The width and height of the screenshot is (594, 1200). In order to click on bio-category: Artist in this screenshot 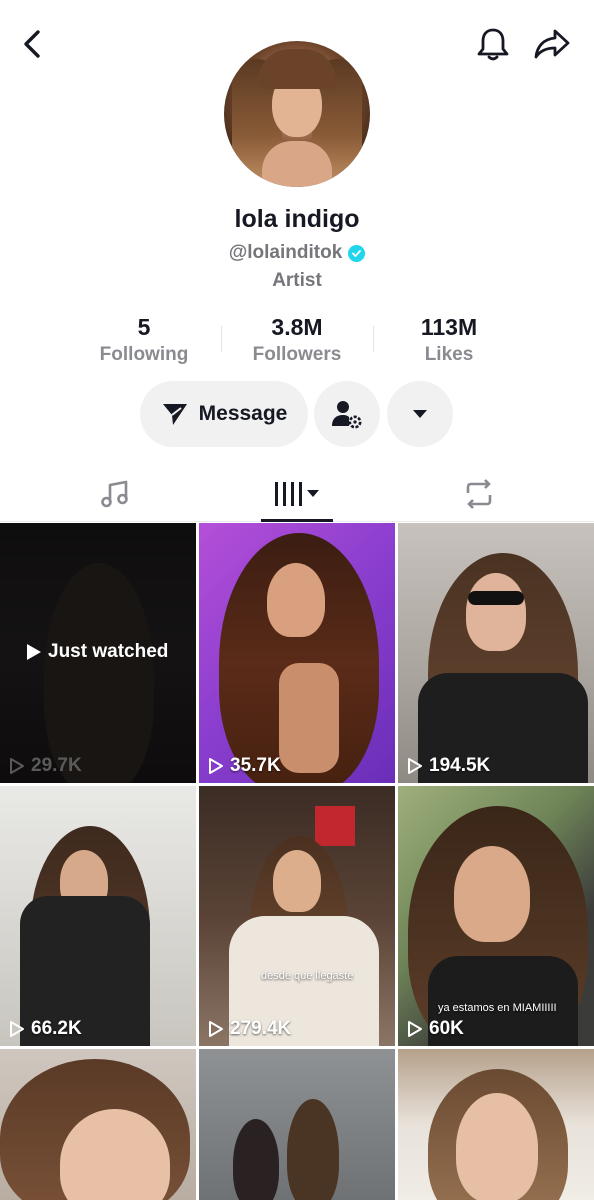, I will do `click(297, 280)`.